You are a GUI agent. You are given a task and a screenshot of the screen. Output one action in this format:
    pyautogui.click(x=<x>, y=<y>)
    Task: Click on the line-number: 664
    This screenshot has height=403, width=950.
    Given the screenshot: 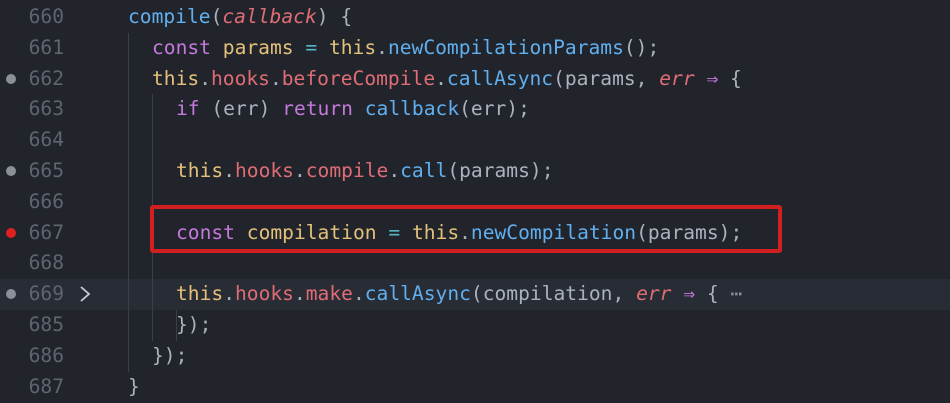 What is the action you would take?
    pyautogui.click(x=46, y=140)
    